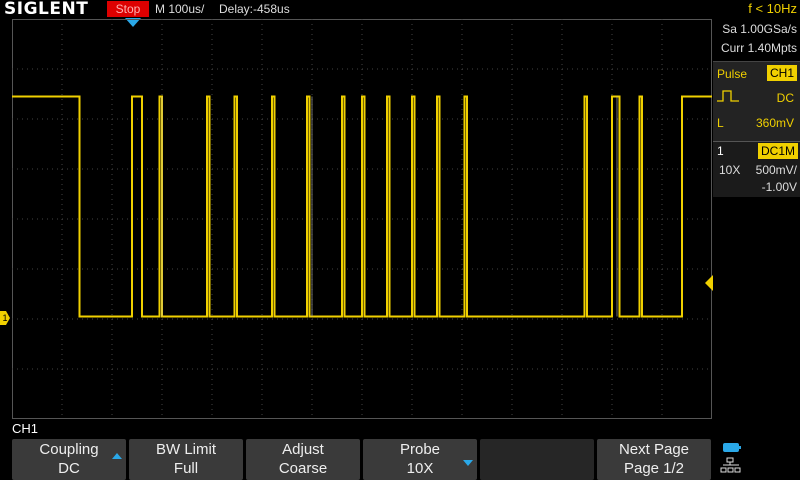  I want to click on trigger-info: Pulse CH1 DC L 360mV, so click(756, 106).